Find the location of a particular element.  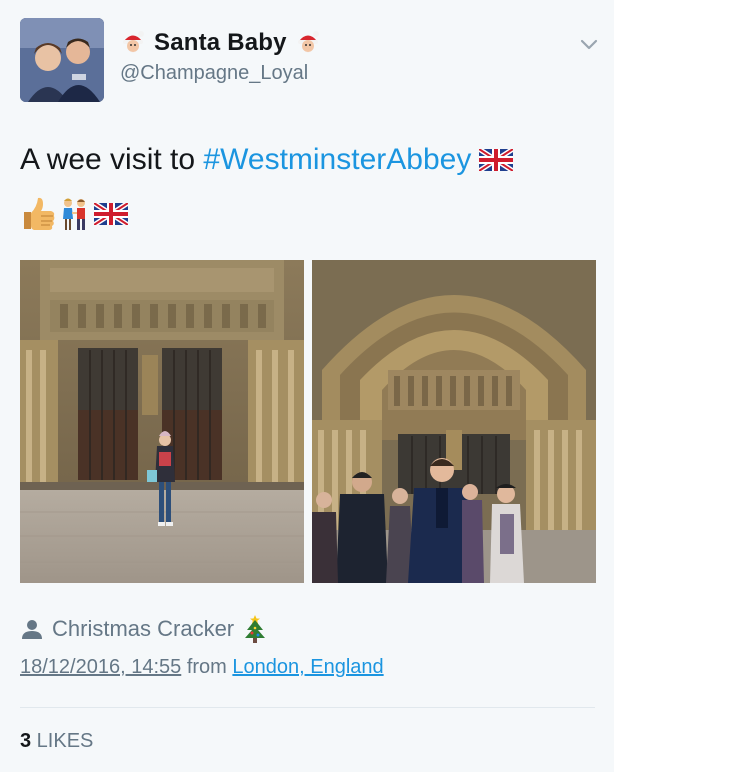

tweet-text: A wee visit to #WestminsterAbbey is located at coordinates (267, 160).